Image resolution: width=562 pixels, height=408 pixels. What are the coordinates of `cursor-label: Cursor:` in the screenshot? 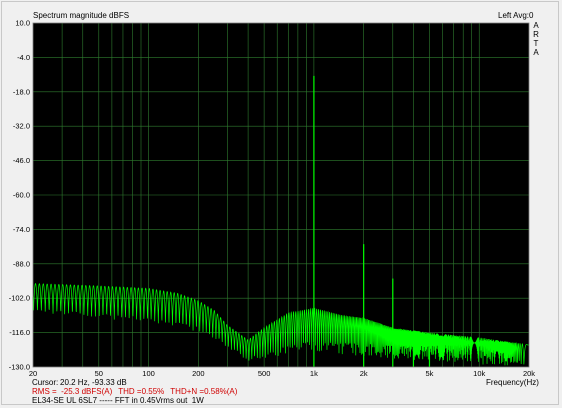 It's located at (45, 382).